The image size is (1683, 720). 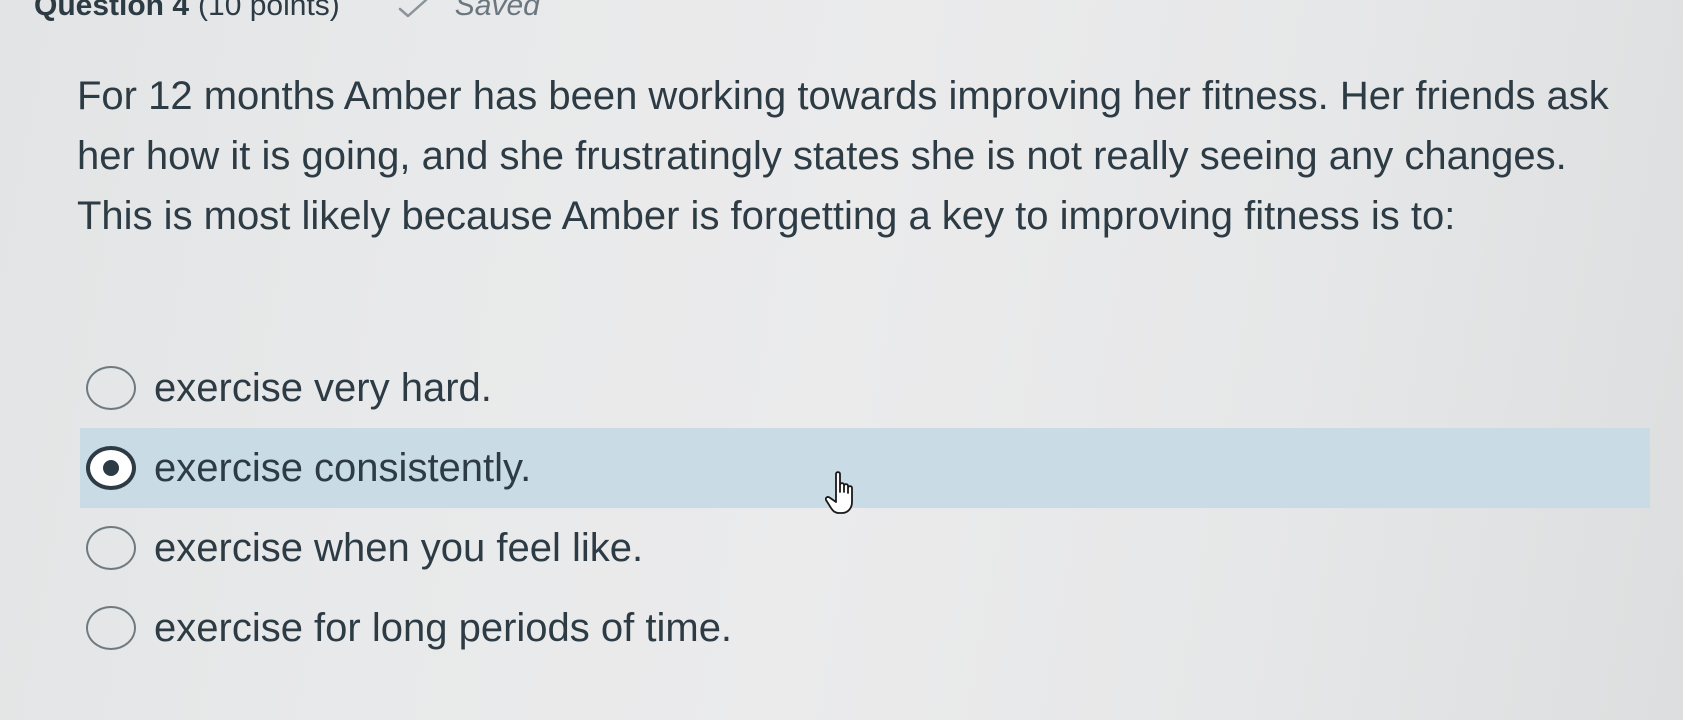 I want to click on check-icon, so click(x=413, y=9).